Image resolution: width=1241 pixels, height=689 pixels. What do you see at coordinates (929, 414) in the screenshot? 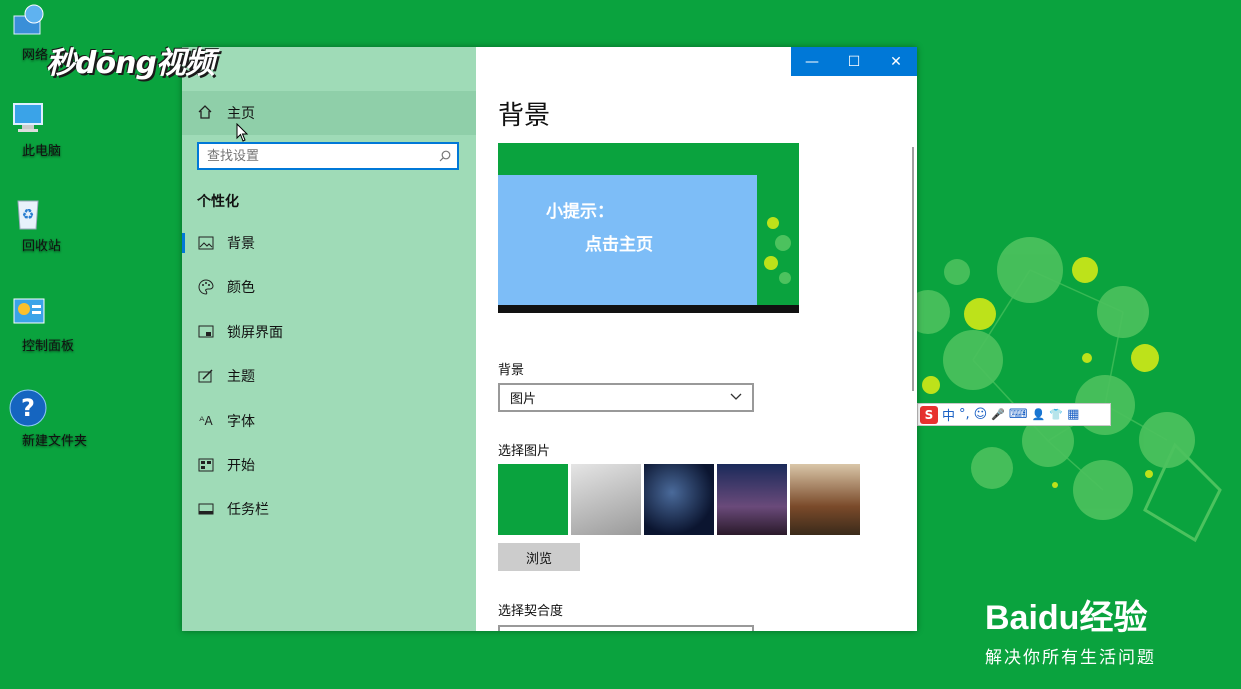
I see `sogou-logo-icon: S` at bounding box center [929, 414].